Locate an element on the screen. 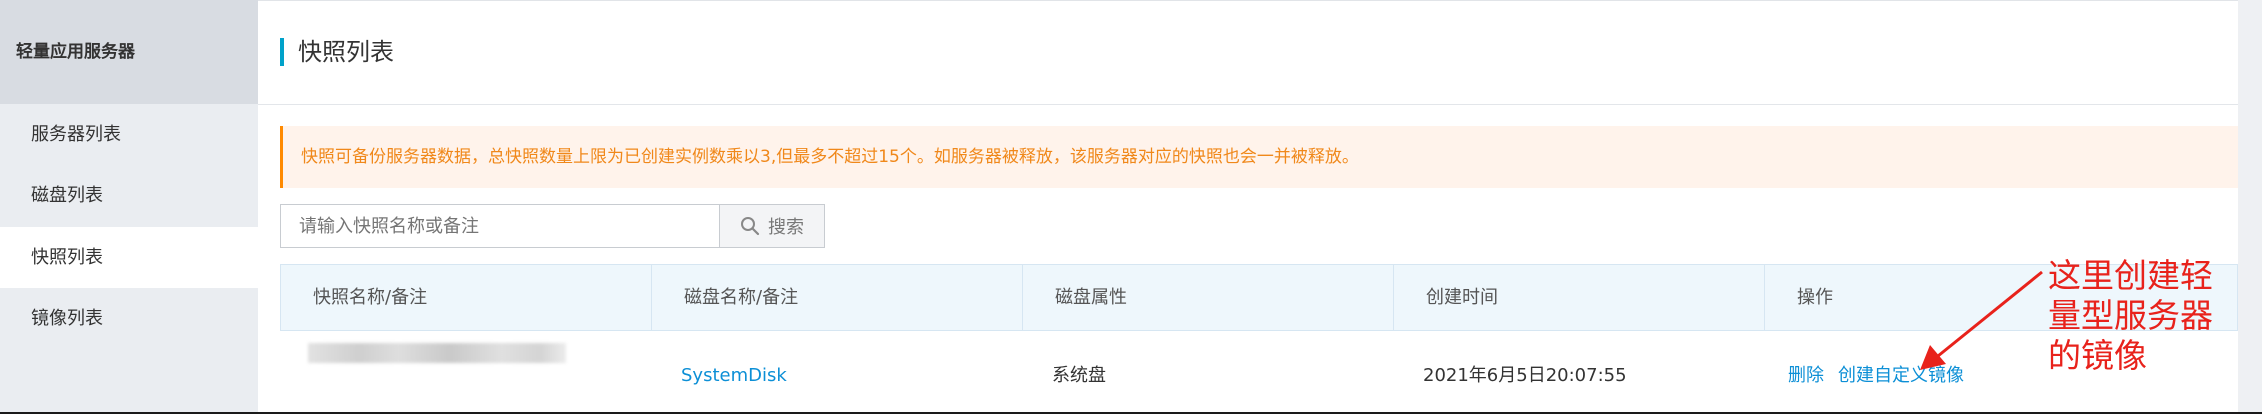  annotation-arrow-icon is located at coordinates (1981, 320).